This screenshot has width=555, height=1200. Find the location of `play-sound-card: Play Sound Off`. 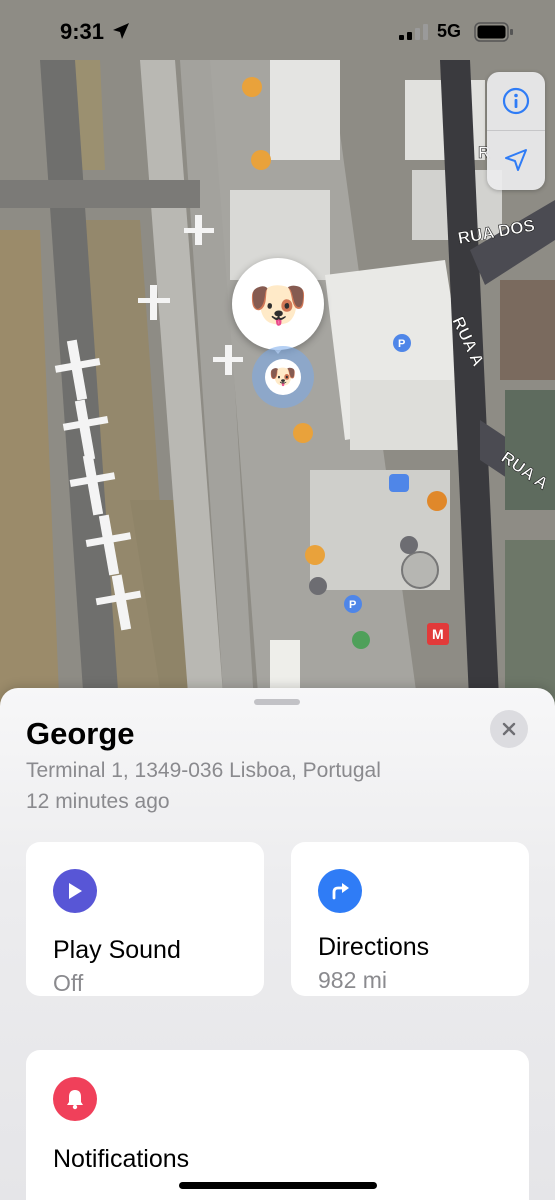

play-sound-card: Play Sound Off is located at coordinates (145, 919).